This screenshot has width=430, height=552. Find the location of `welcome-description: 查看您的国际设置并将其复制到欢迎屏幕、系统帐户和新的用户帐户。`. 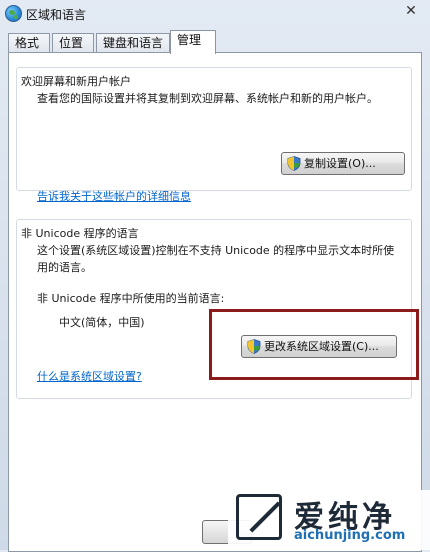

welcome-description: 查看您的国际设置并将其复制到欢迎屏幕、系统帐户和新的用户帐户。 is located at coordinates (207, 98).